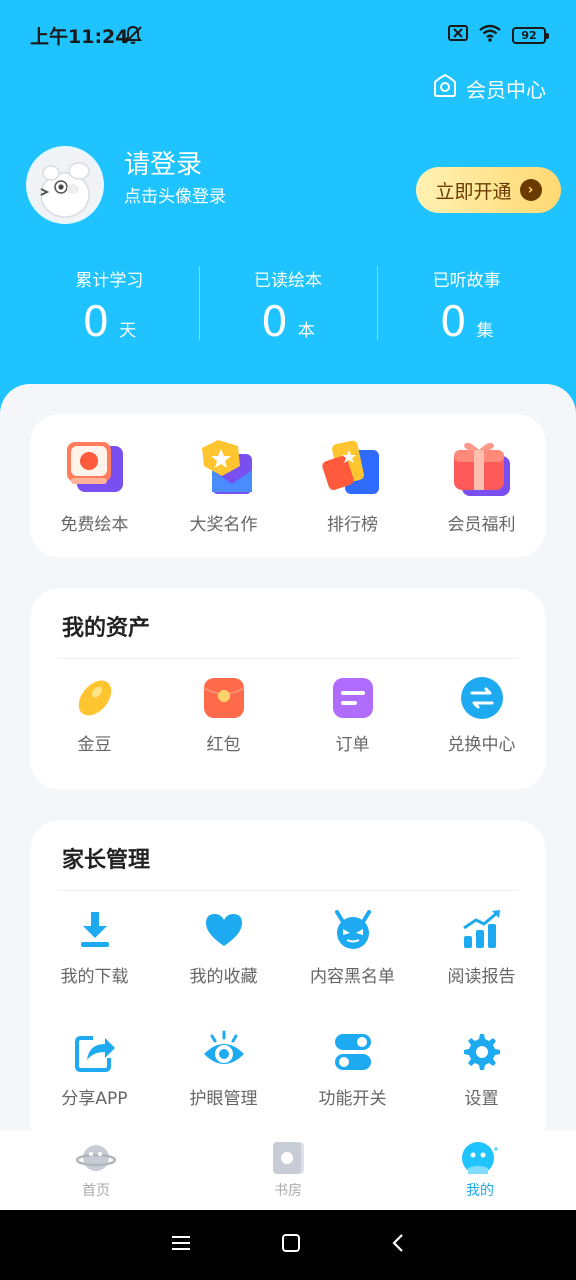 This screenshot has width=576, height=1280. Describe the element at coordinates (352, 698) in the screenshot. I see `order-icon` at that location.